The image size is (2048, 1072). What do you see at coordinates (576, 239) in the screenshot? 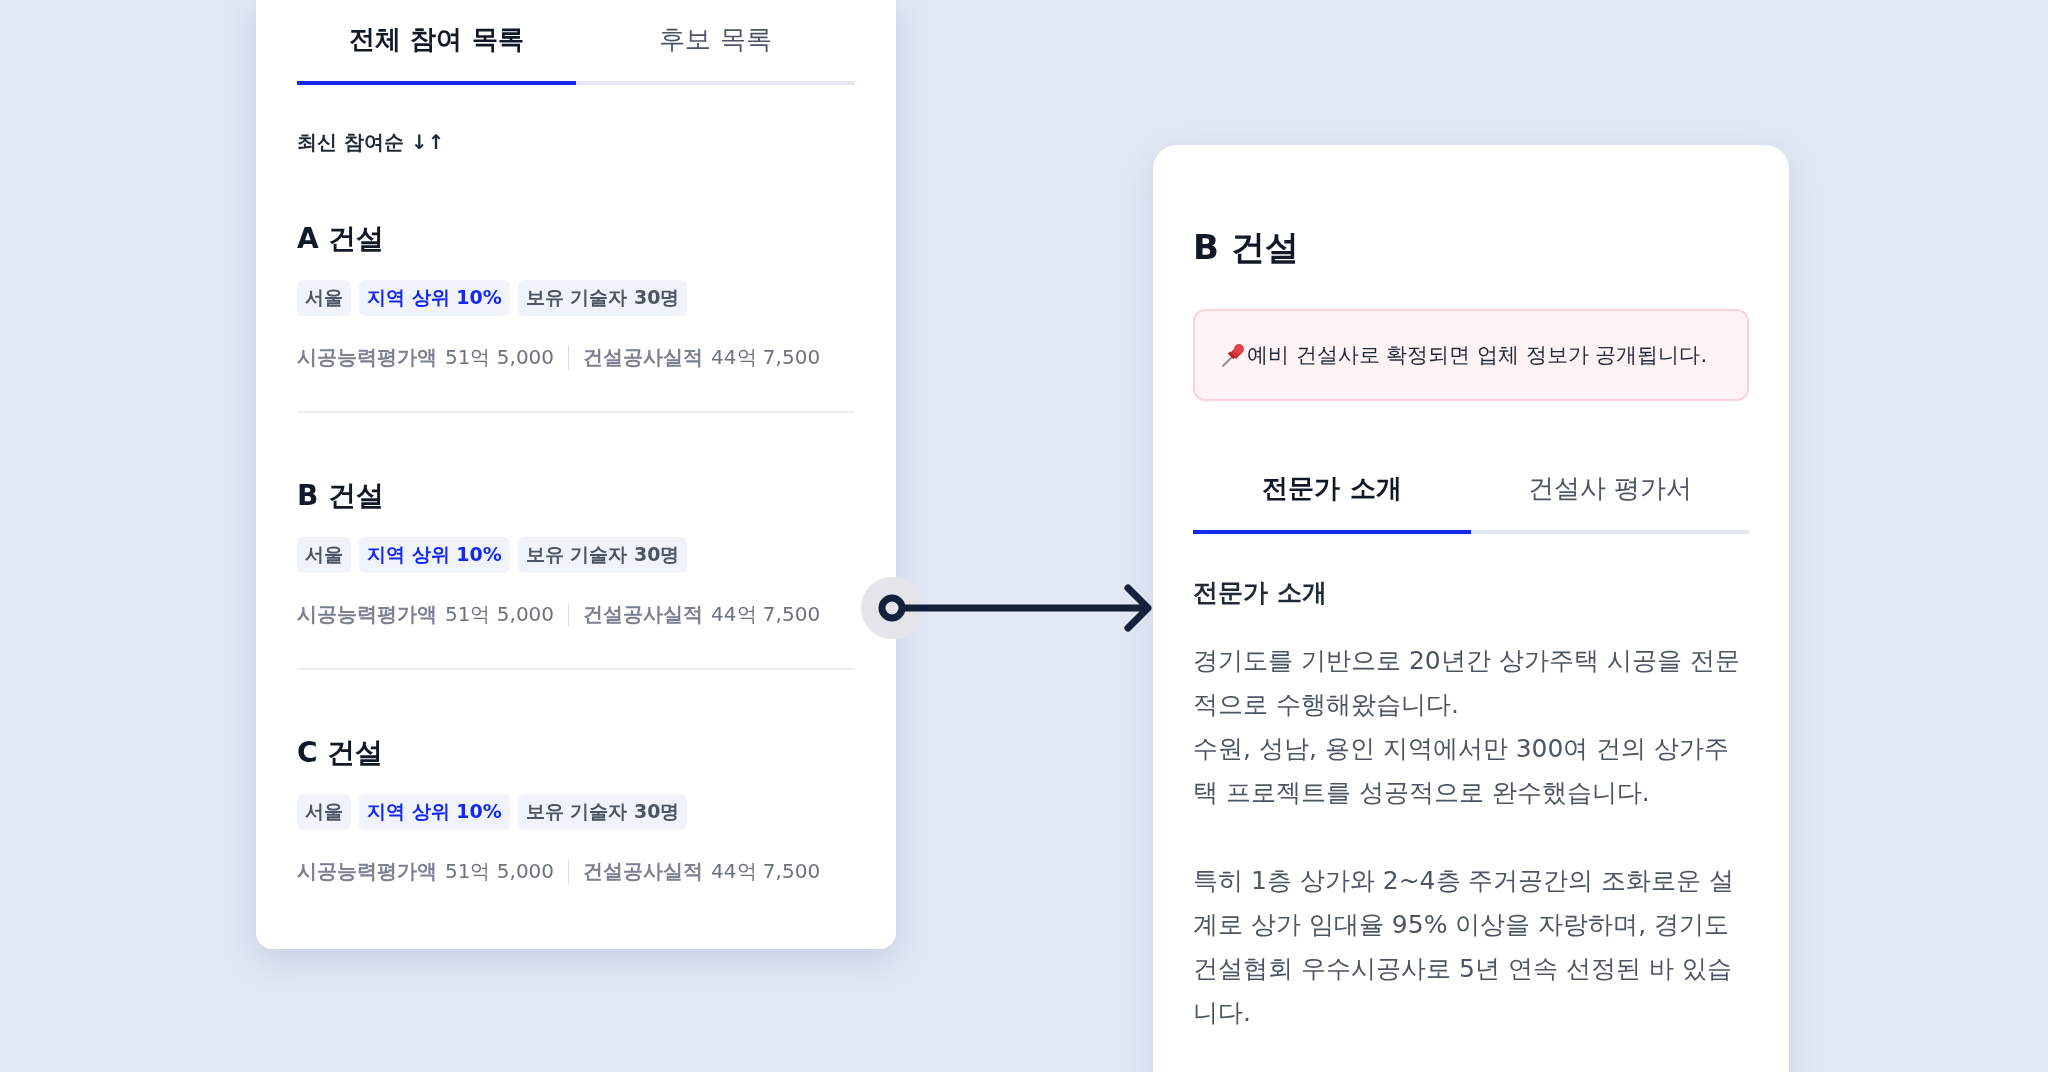
I see `company-name: A 건설` at bounding box center [576, 239].